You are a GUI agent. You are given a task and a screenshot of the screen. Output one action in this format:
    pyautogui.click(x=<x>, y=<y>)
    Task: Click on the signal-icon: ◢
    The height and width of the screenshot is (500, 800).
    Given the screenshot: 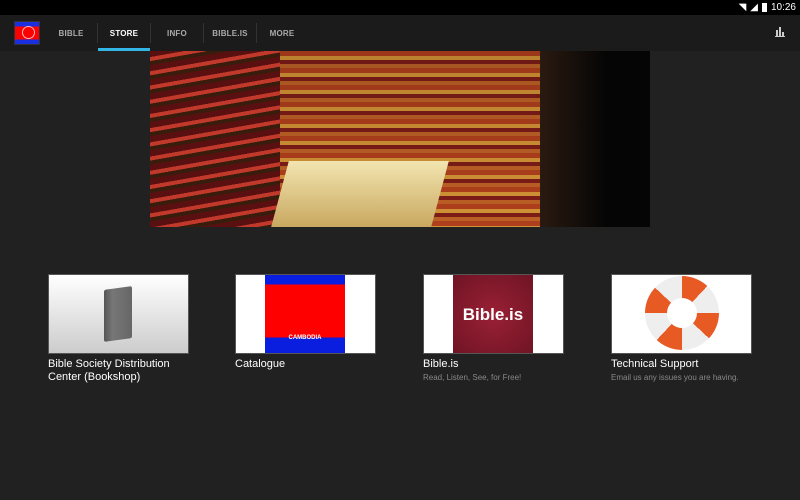 What is the action you would take?
    pyautogui.click(x=754, y=7)
    